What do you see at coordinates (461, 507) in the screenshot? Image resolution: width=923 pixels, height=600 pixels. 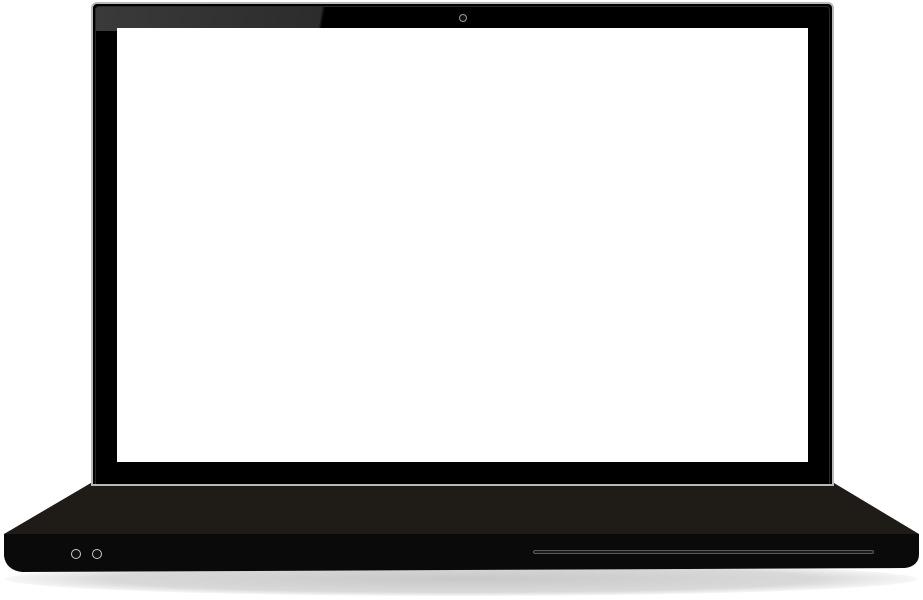 I see `base-deck` at bounding box center [461, 507].